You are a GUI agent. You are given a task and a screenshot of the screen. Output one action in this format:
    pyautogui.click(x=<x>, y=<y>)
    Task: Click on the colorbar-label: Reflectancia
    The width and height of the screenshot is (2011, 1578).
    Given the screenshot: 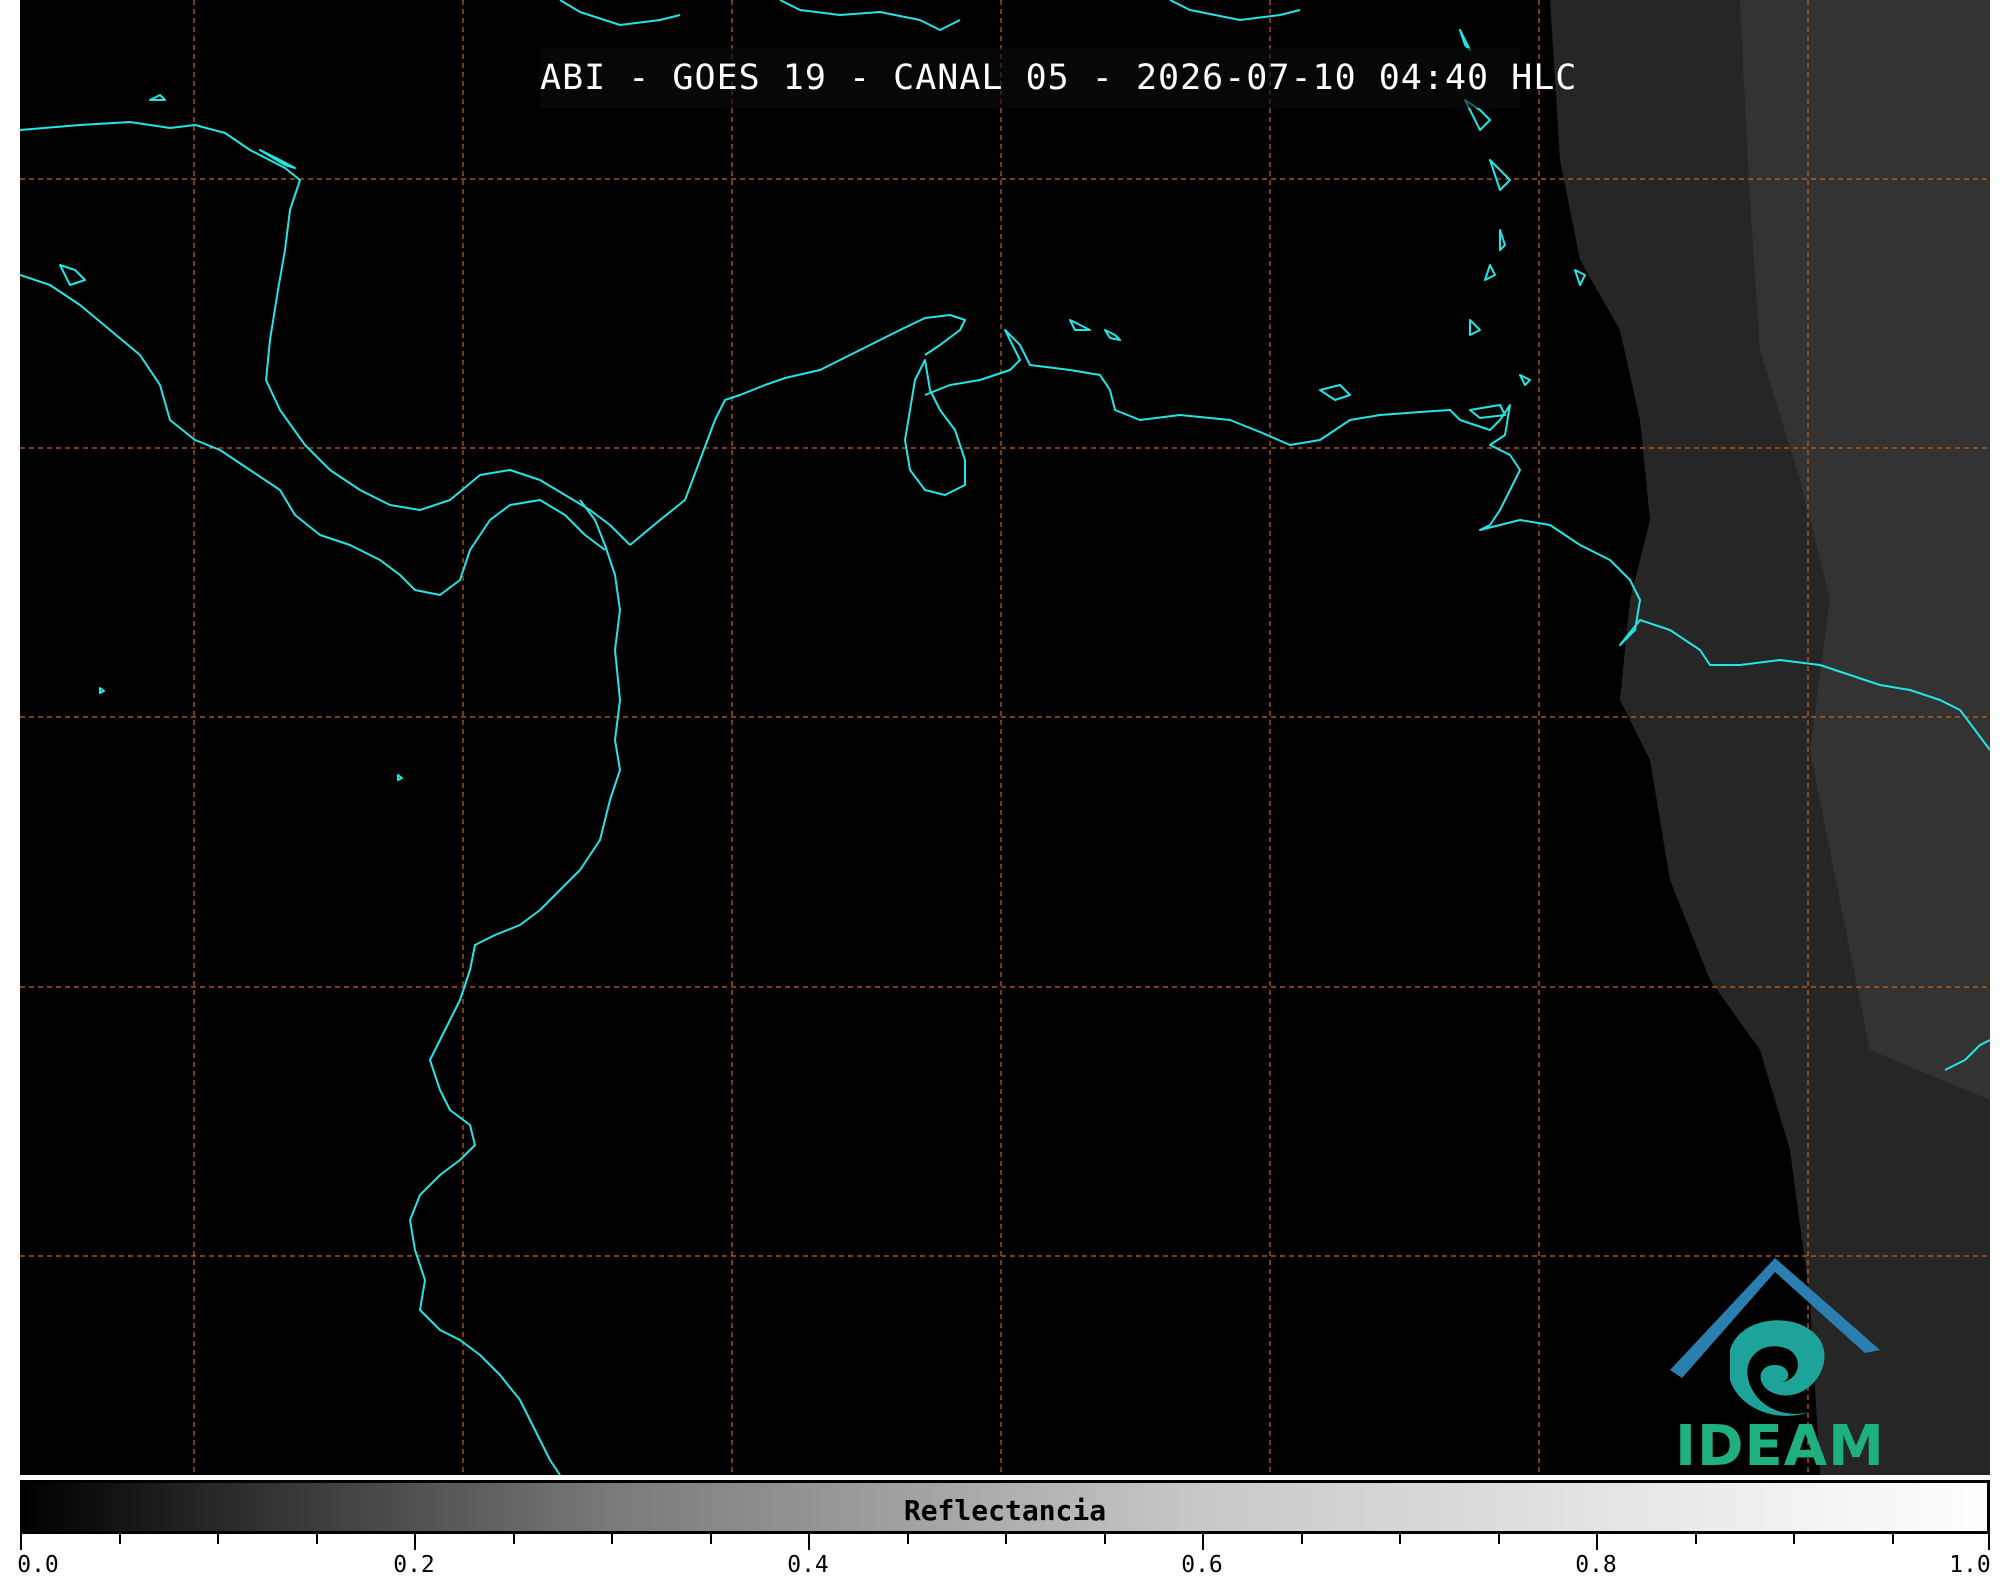 What is the action you would take?
    pyautogui.click(x=1005, y=1510)
    